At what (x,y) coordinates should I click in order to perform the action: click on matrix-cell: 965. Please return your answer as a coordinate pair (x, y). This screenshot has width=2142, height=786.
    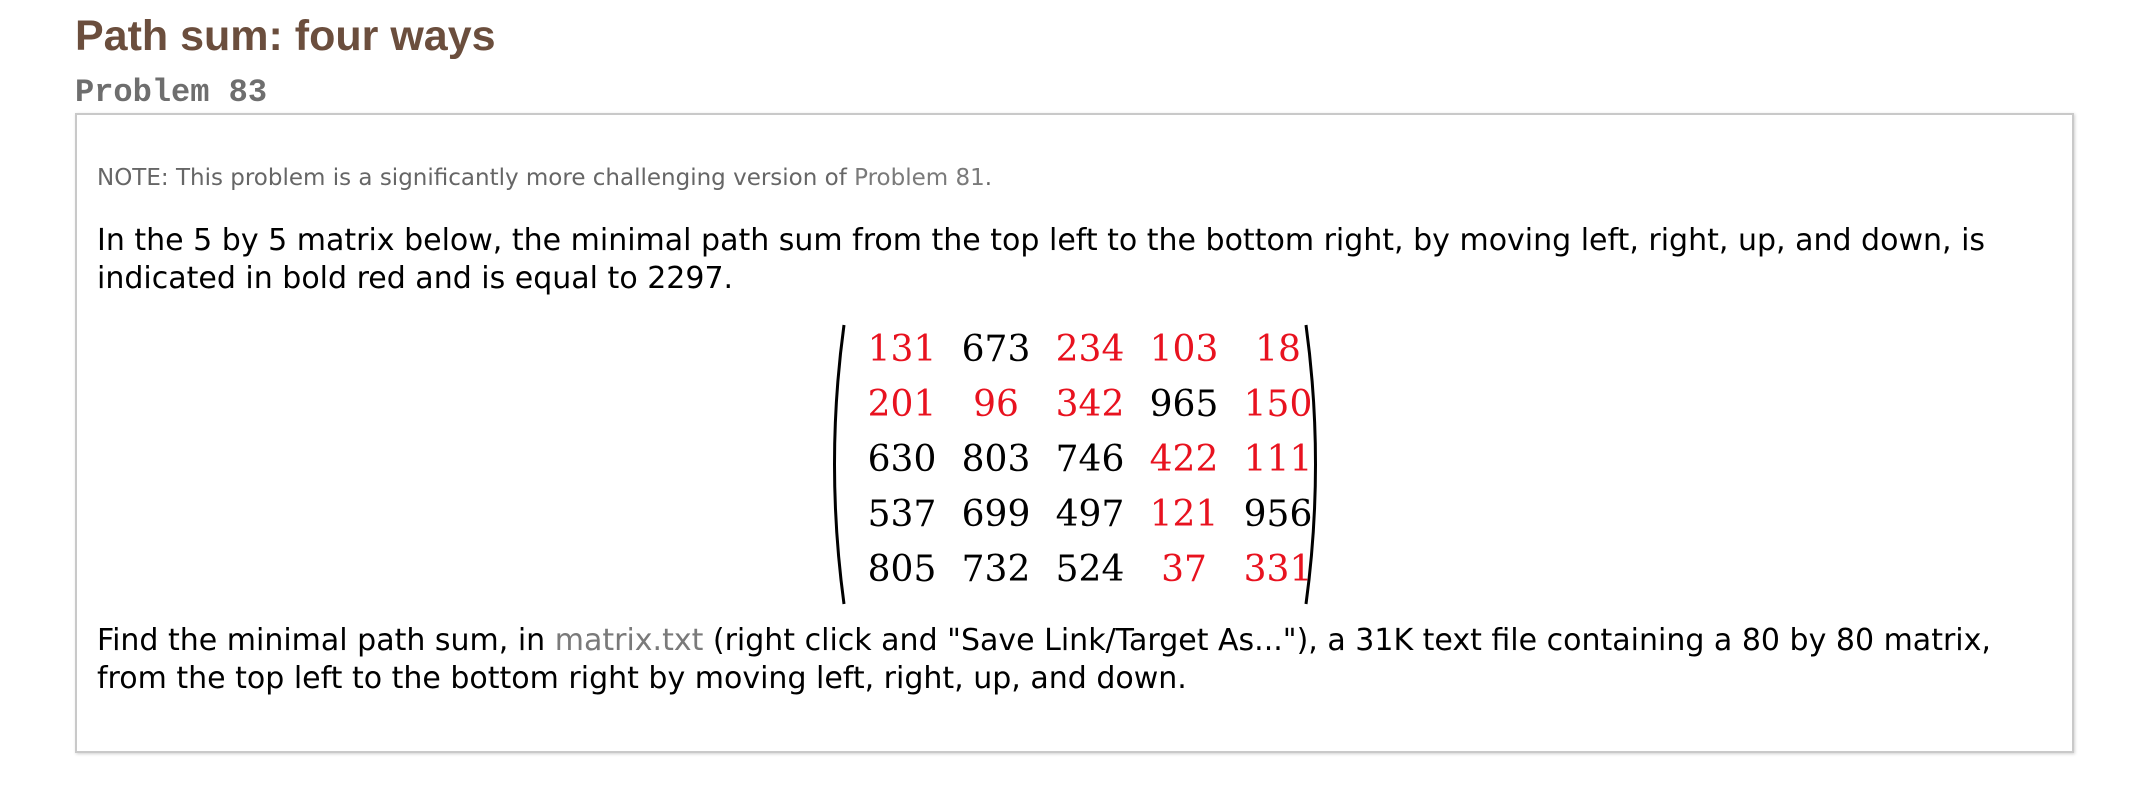
    Looking at the image, I should click on (1184, 404).